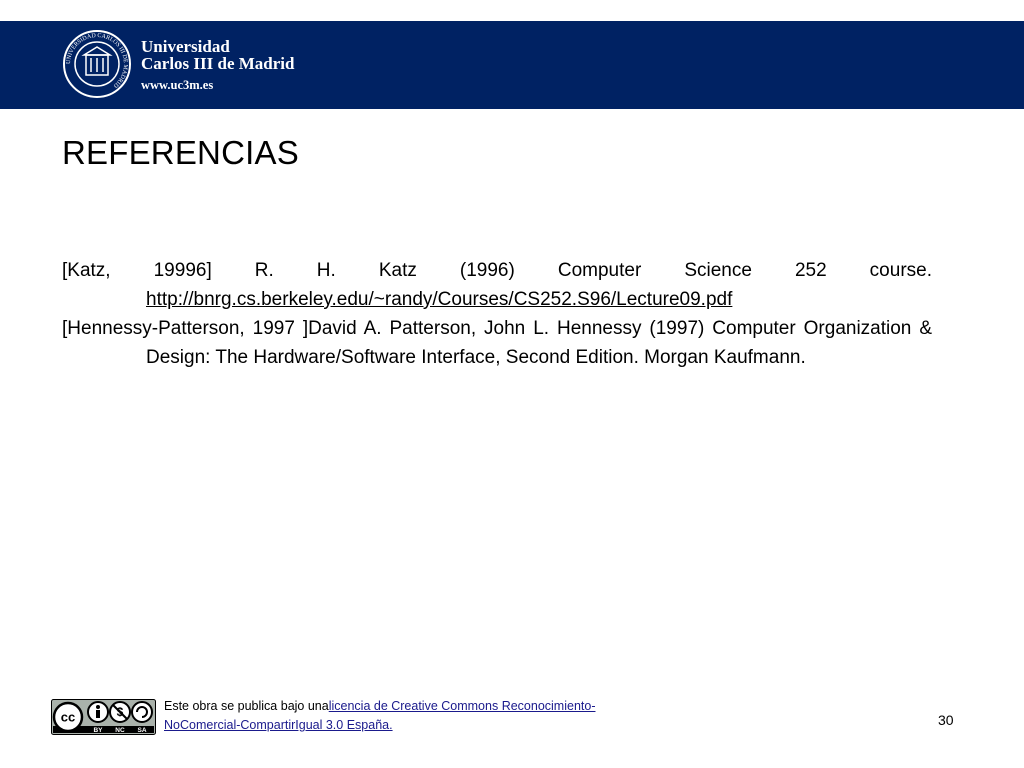 The height and width of the screenshot is (768, 1024). I want to click on university-name-line2: Carlos III de Madrid, so click(218, 63).